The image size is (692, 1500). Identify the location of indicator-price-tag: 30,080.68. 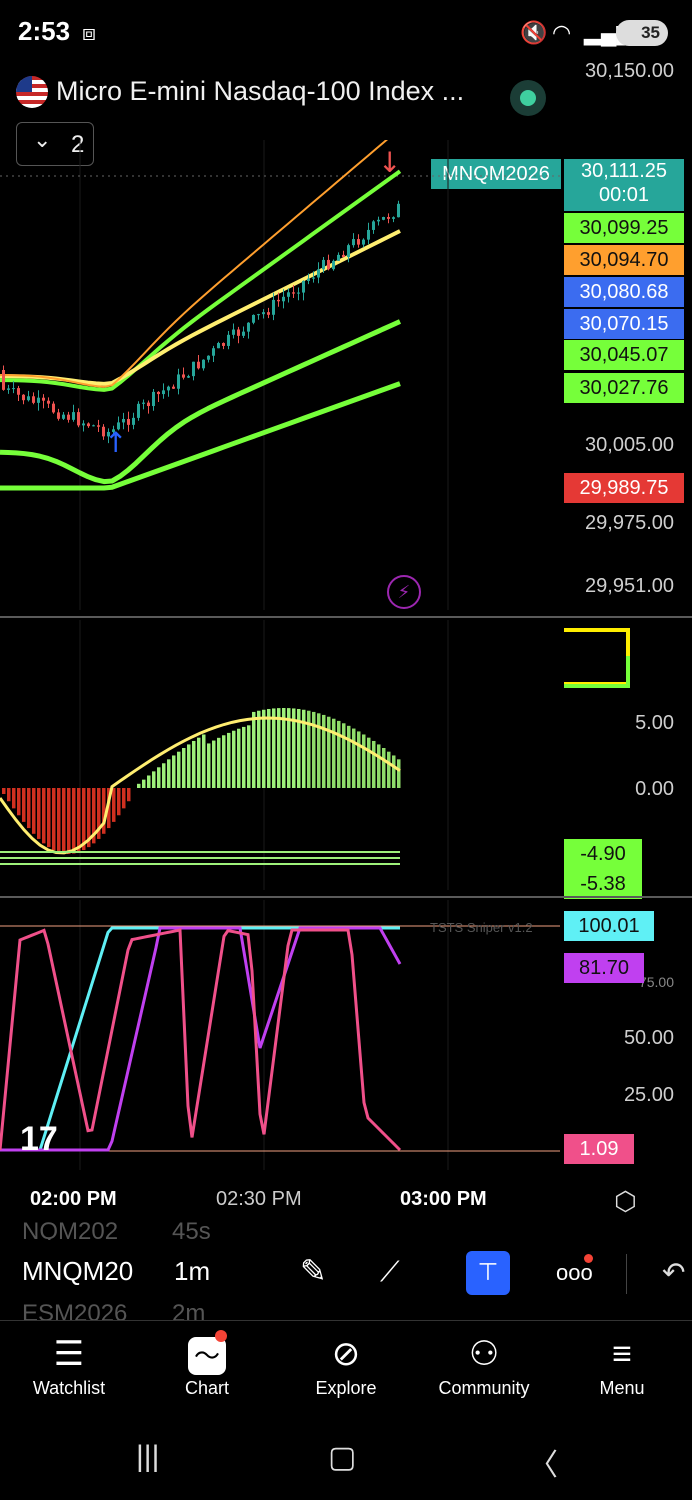
(624, 292).